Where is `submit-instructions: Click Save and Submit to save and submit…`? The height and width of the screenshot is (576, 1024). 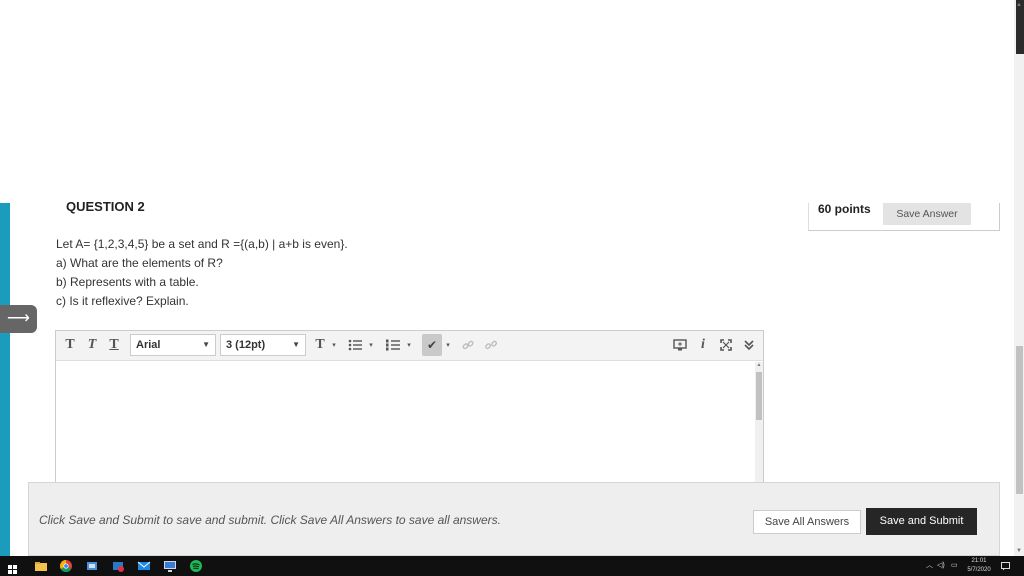 submit-instructions: Click Save and Submit to save and submit… is located at coordinates (270, 520).